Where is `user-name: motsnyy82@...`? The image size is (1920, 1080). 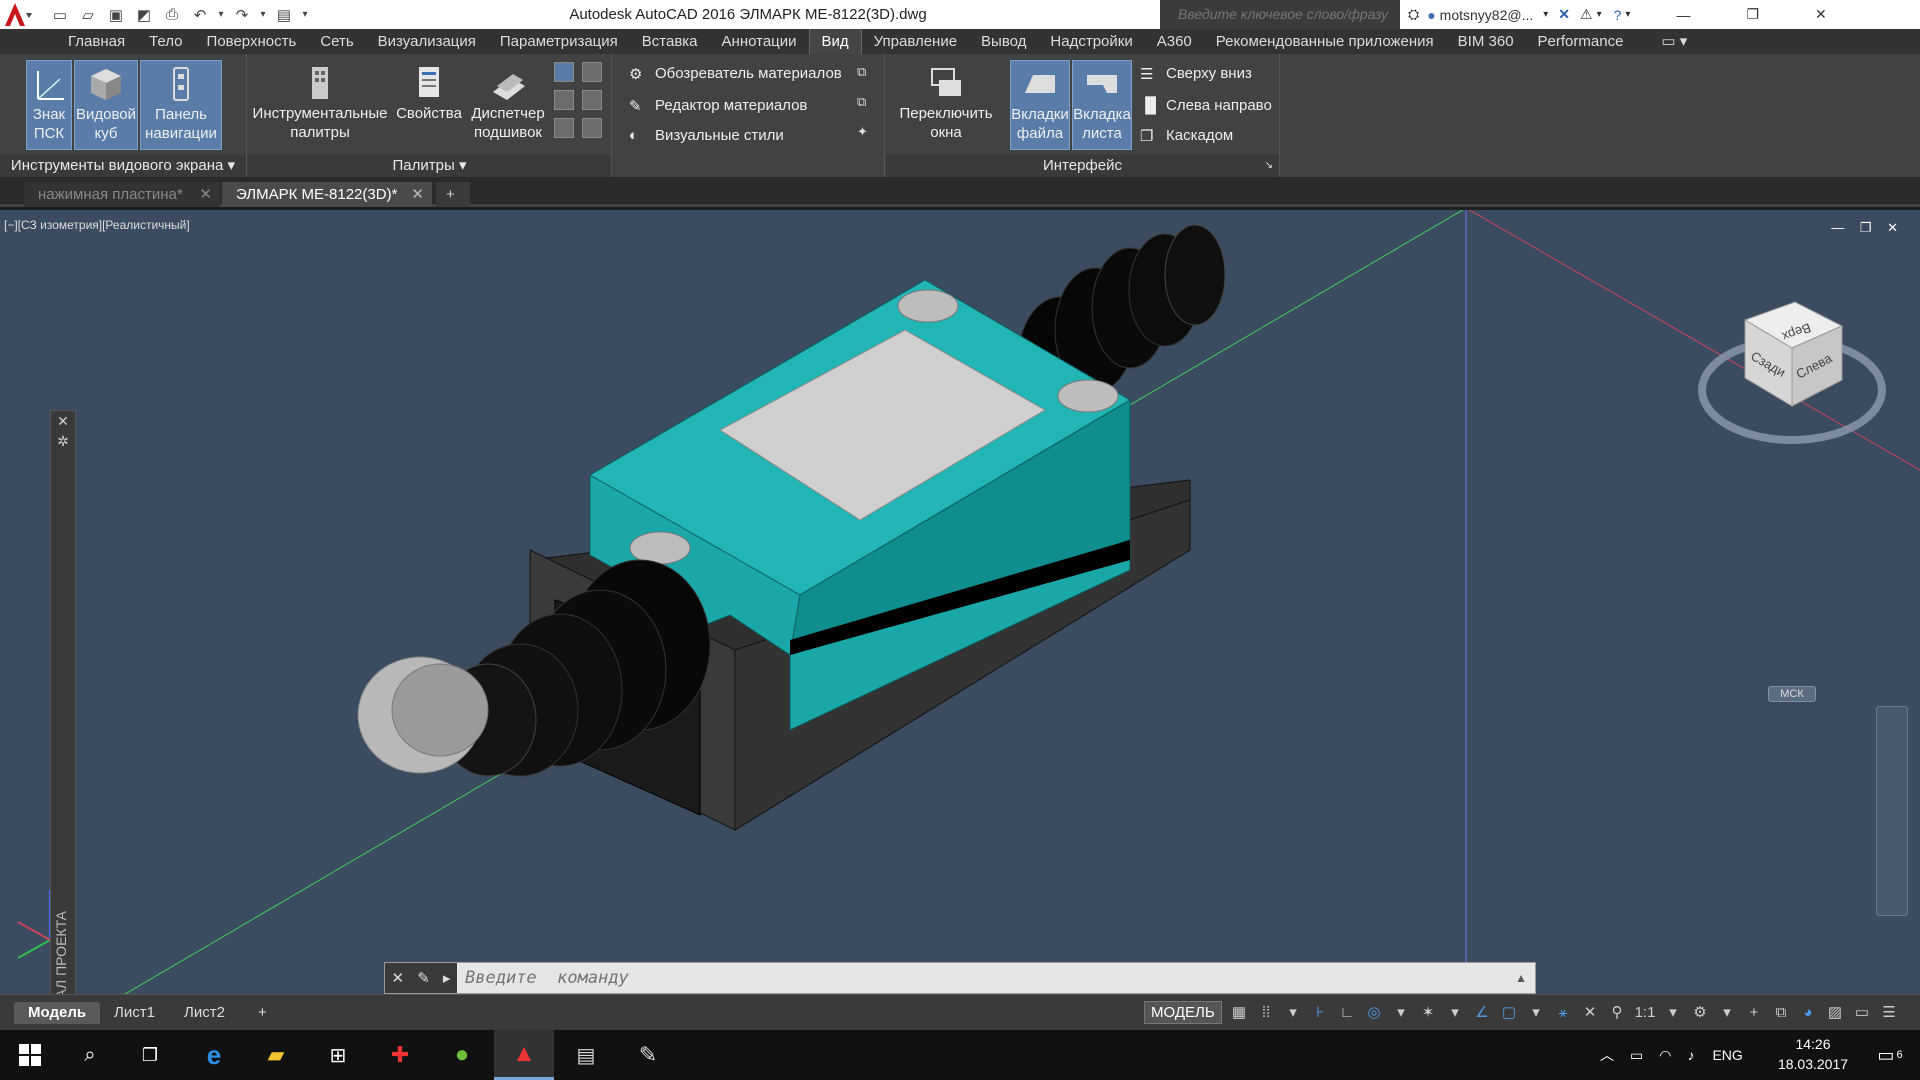
user-name: motsnyy82@... is located at coordinates (1487, 15).